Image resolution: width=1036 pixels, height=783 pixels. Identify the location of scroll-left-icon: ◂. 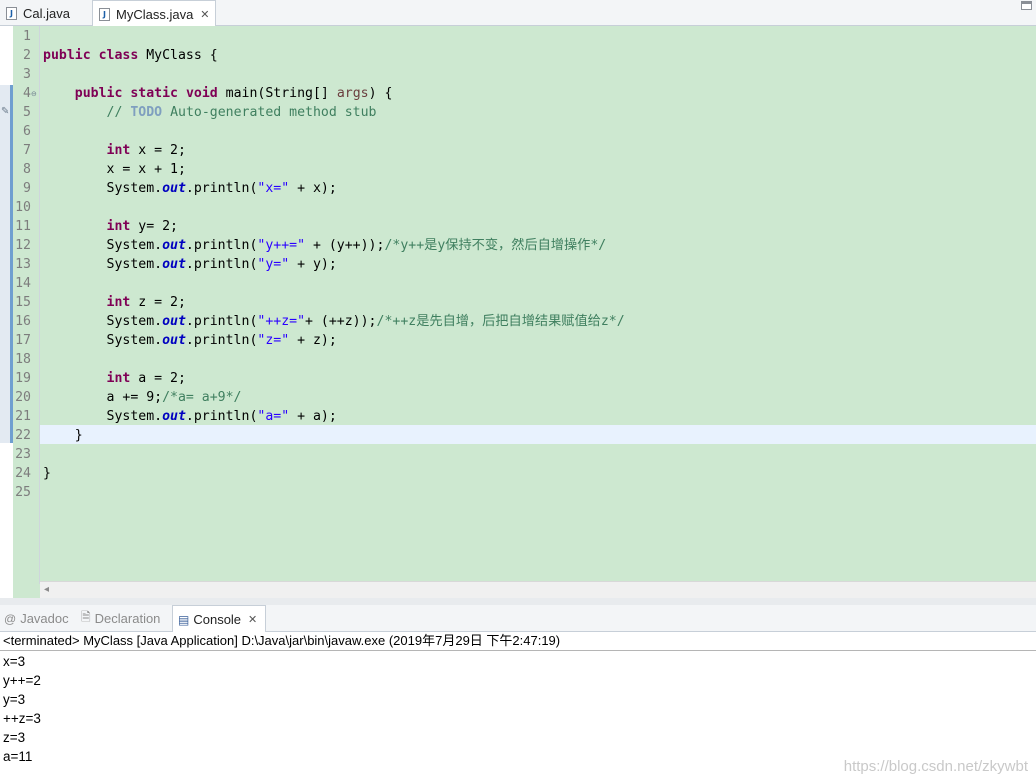
(46, 590).